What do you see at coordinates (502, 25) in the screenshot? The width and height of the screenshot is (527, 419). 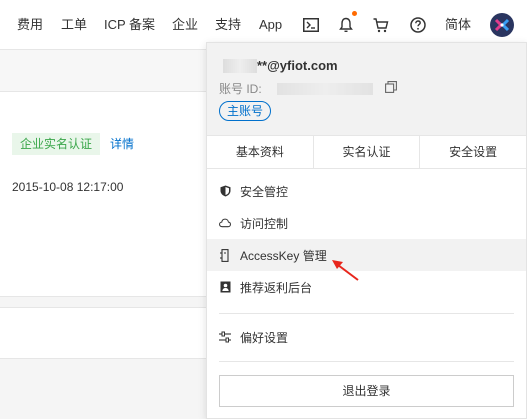 I see `user-avatar` at bounding box center [502, 25].